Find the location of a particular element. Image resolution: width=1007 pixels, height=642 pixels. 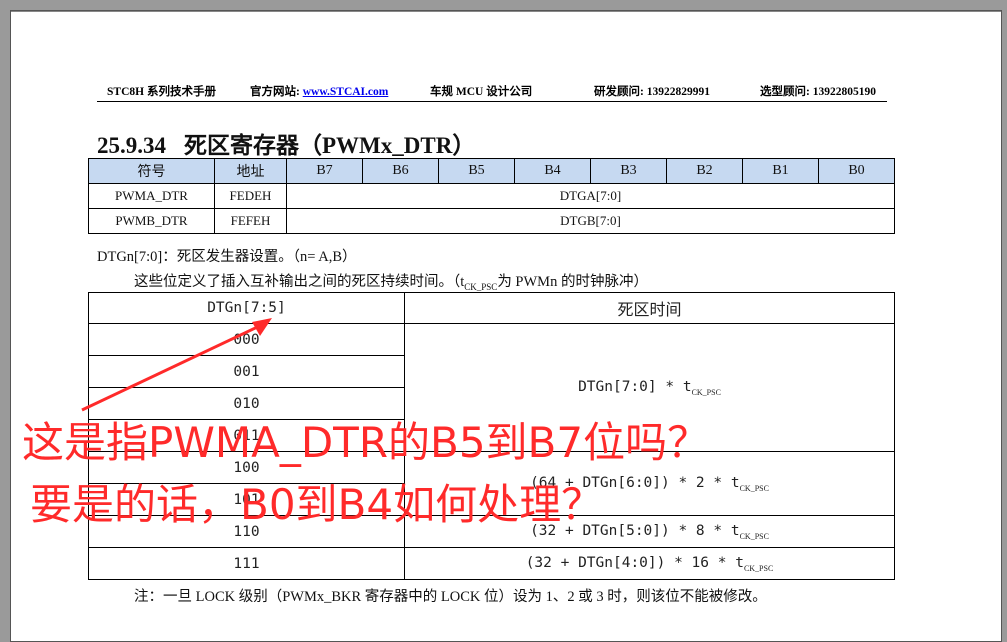

annotation-question-1: 这是指PWMA_DTR的B5到B7位吗？ is located at coordinates (366, 442).